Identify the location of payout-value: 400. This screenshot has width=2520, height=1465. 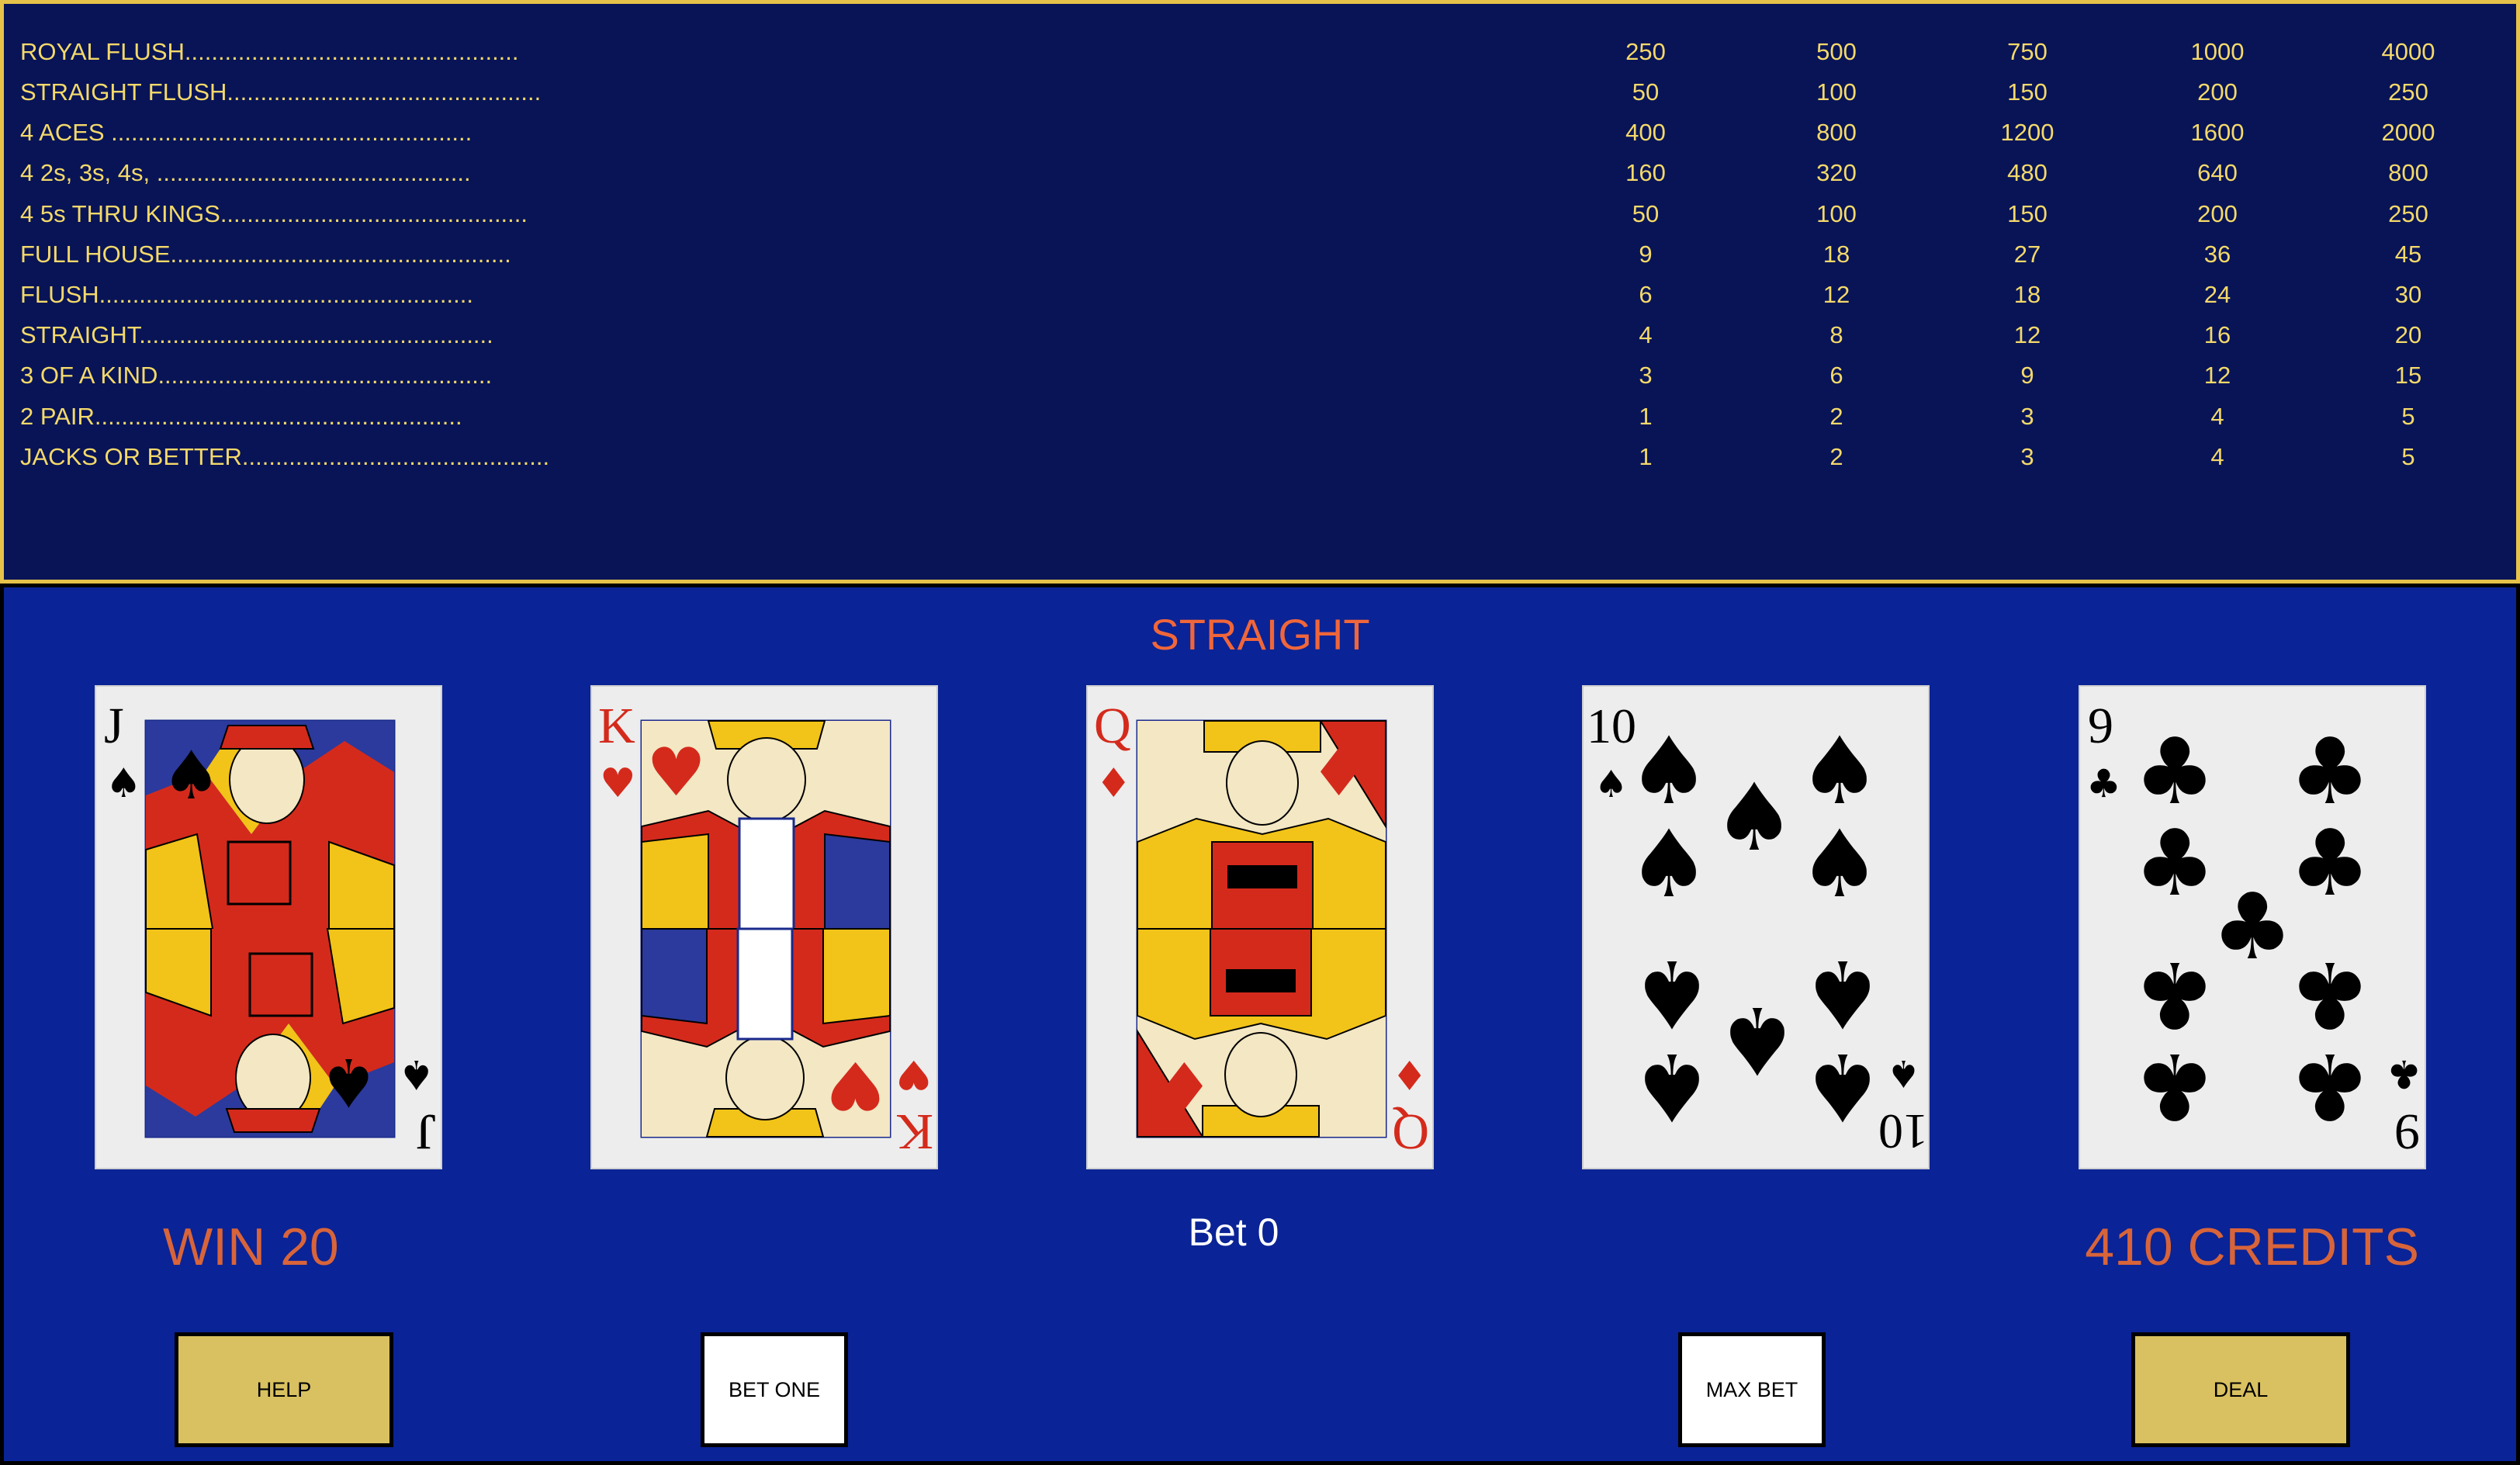
(1645, 132).